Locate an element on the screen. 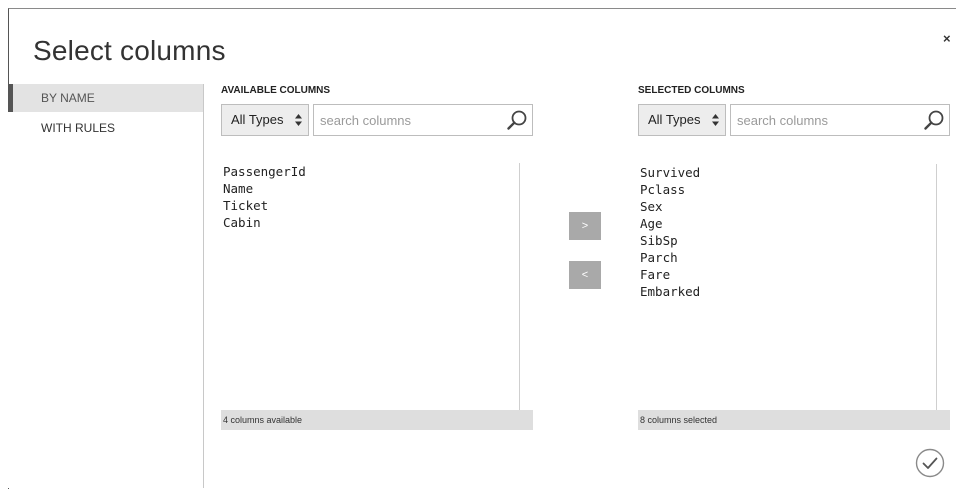 This screenshot has height=489, width=956. selected-type-select: All Types is located at coordinates (682, 120).